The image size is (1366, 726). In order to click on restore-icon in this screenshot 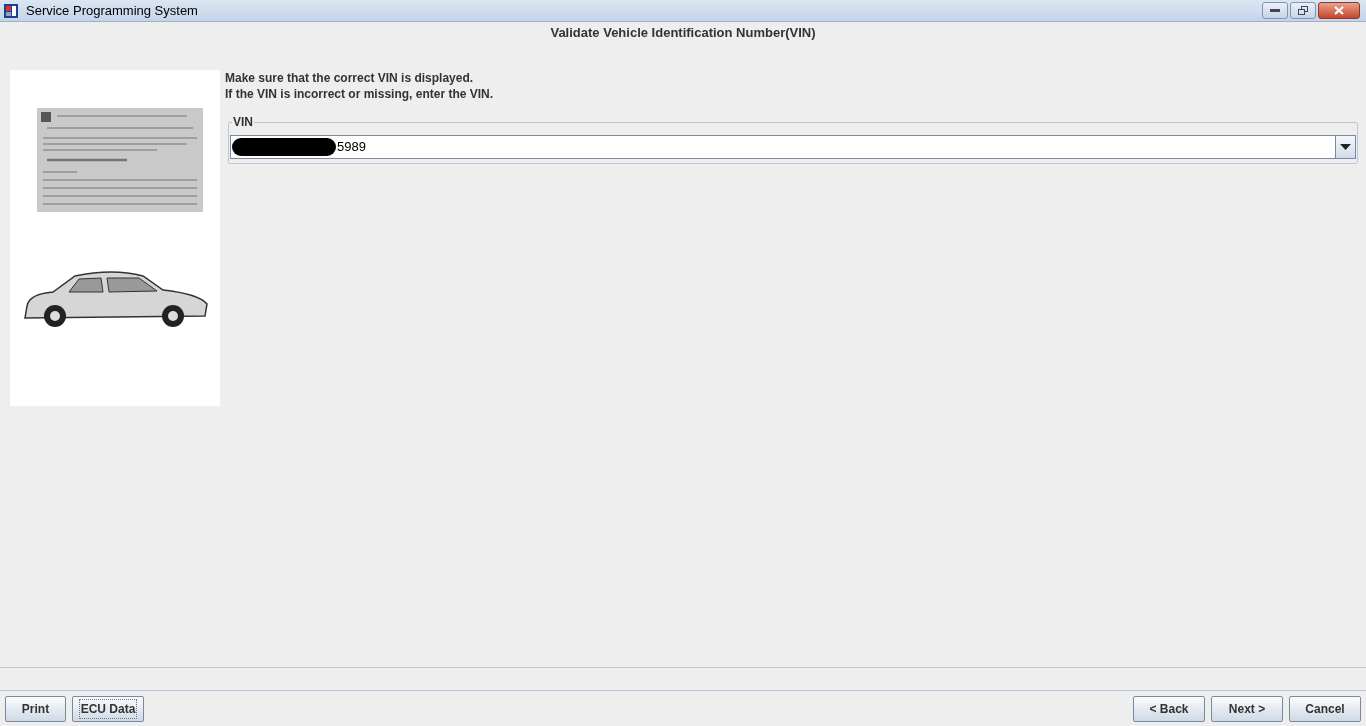, I will do `click(1303, 10)`.